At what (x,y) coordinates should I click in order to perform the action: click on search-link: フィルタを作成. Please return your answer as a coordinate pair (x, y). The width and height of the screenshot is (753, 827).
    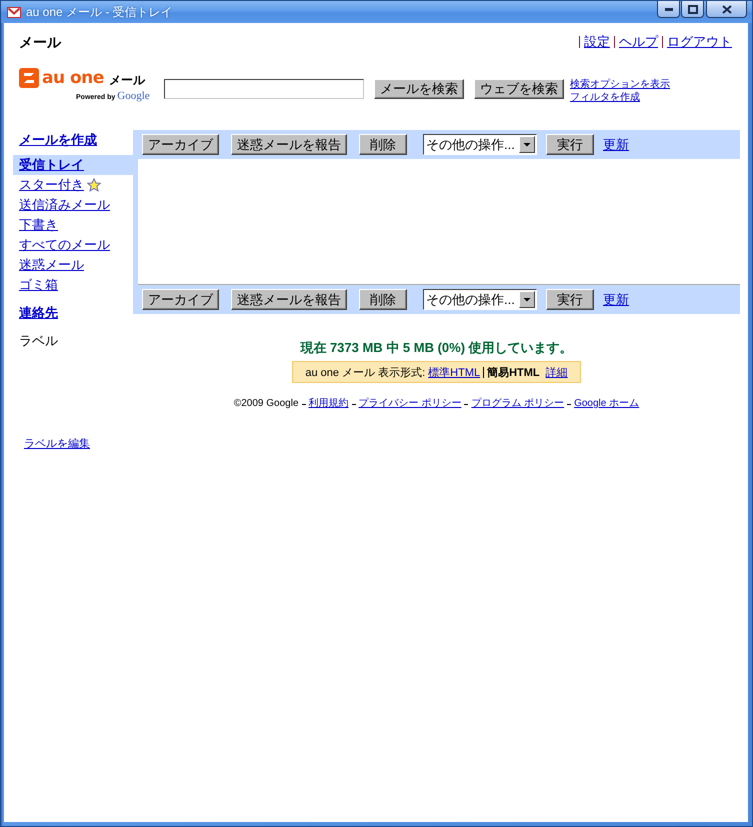
    Looking at the image, I should click on (620, 97).